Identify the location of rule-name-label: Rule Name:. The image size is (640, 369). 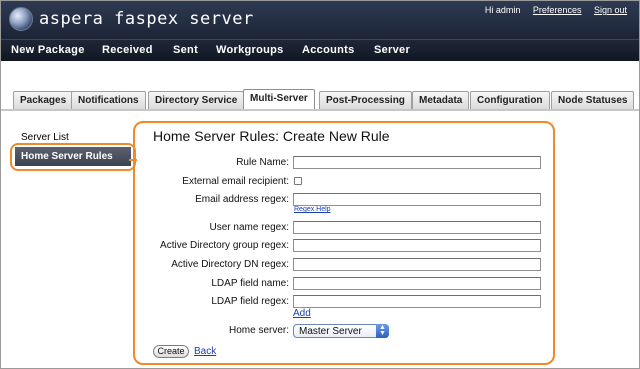
(262, 162).